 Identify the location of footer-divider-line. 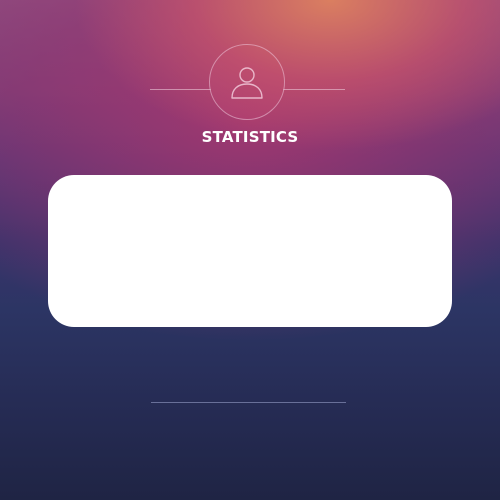
(248, 402).